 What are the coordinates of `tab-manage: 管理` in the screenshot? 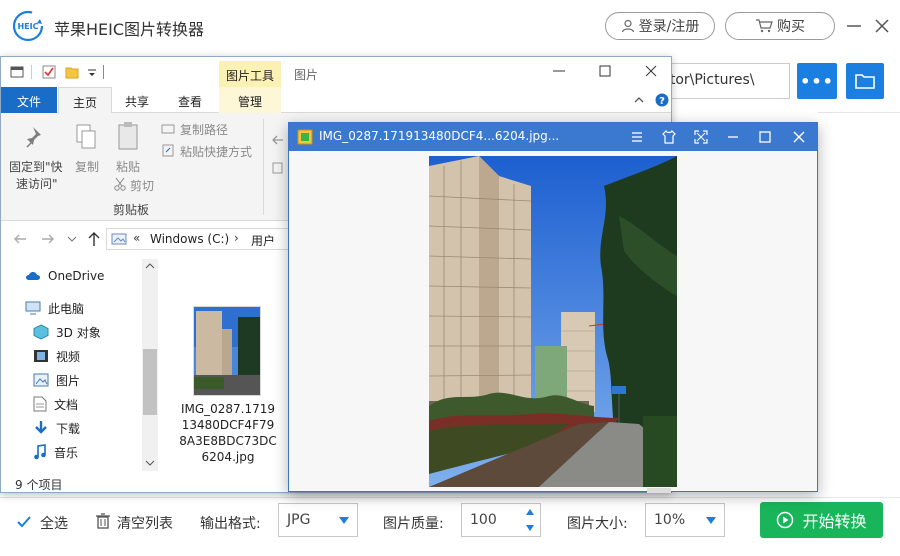 It's located at (250, 100).